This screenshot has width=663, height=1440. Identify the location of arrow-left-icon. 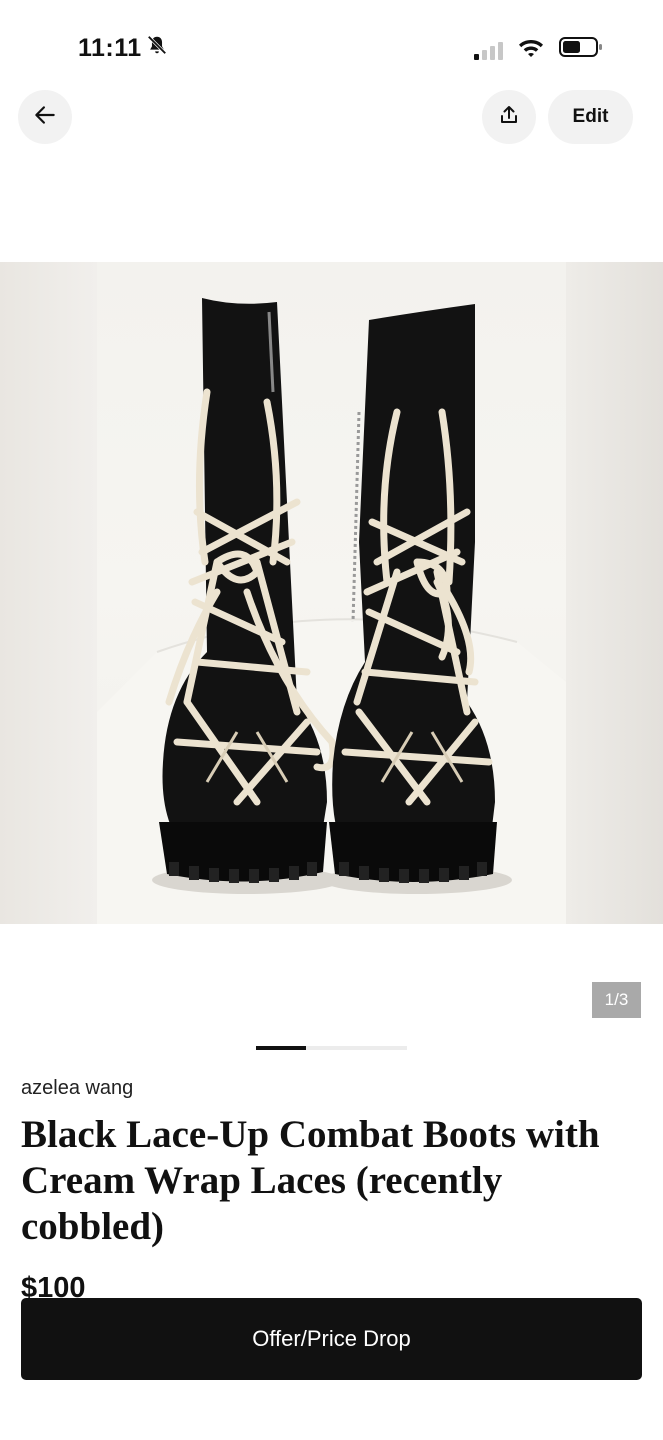
(45, 117).